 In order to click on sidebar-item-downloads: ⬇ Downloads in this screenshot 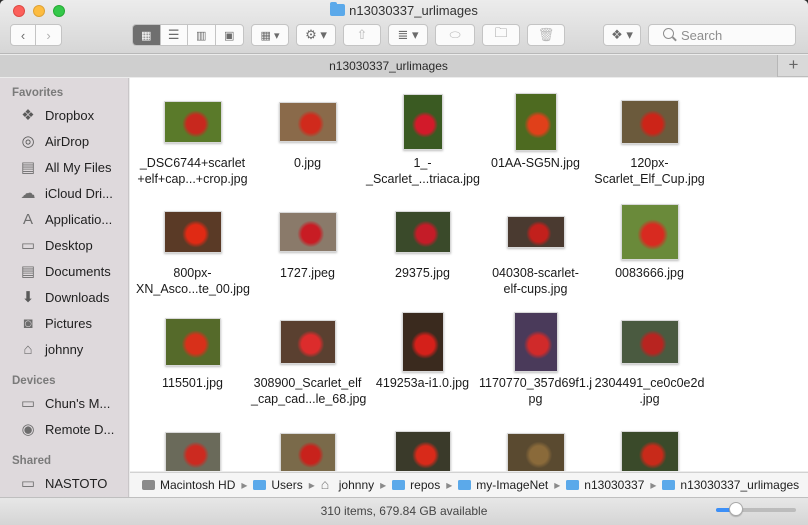, I will do `click(64, 297)`.